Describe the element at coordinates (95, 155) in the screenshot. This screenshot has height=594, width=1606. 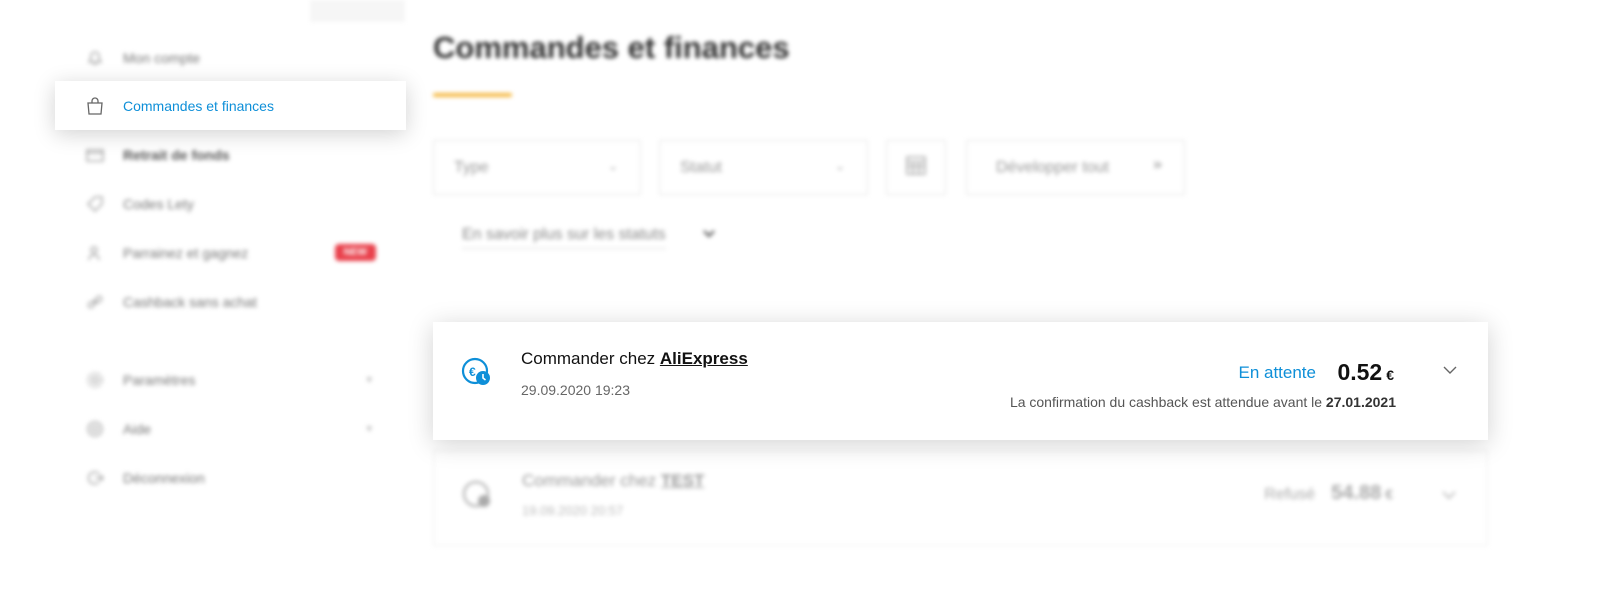
I see `wallet-icon` at that location.